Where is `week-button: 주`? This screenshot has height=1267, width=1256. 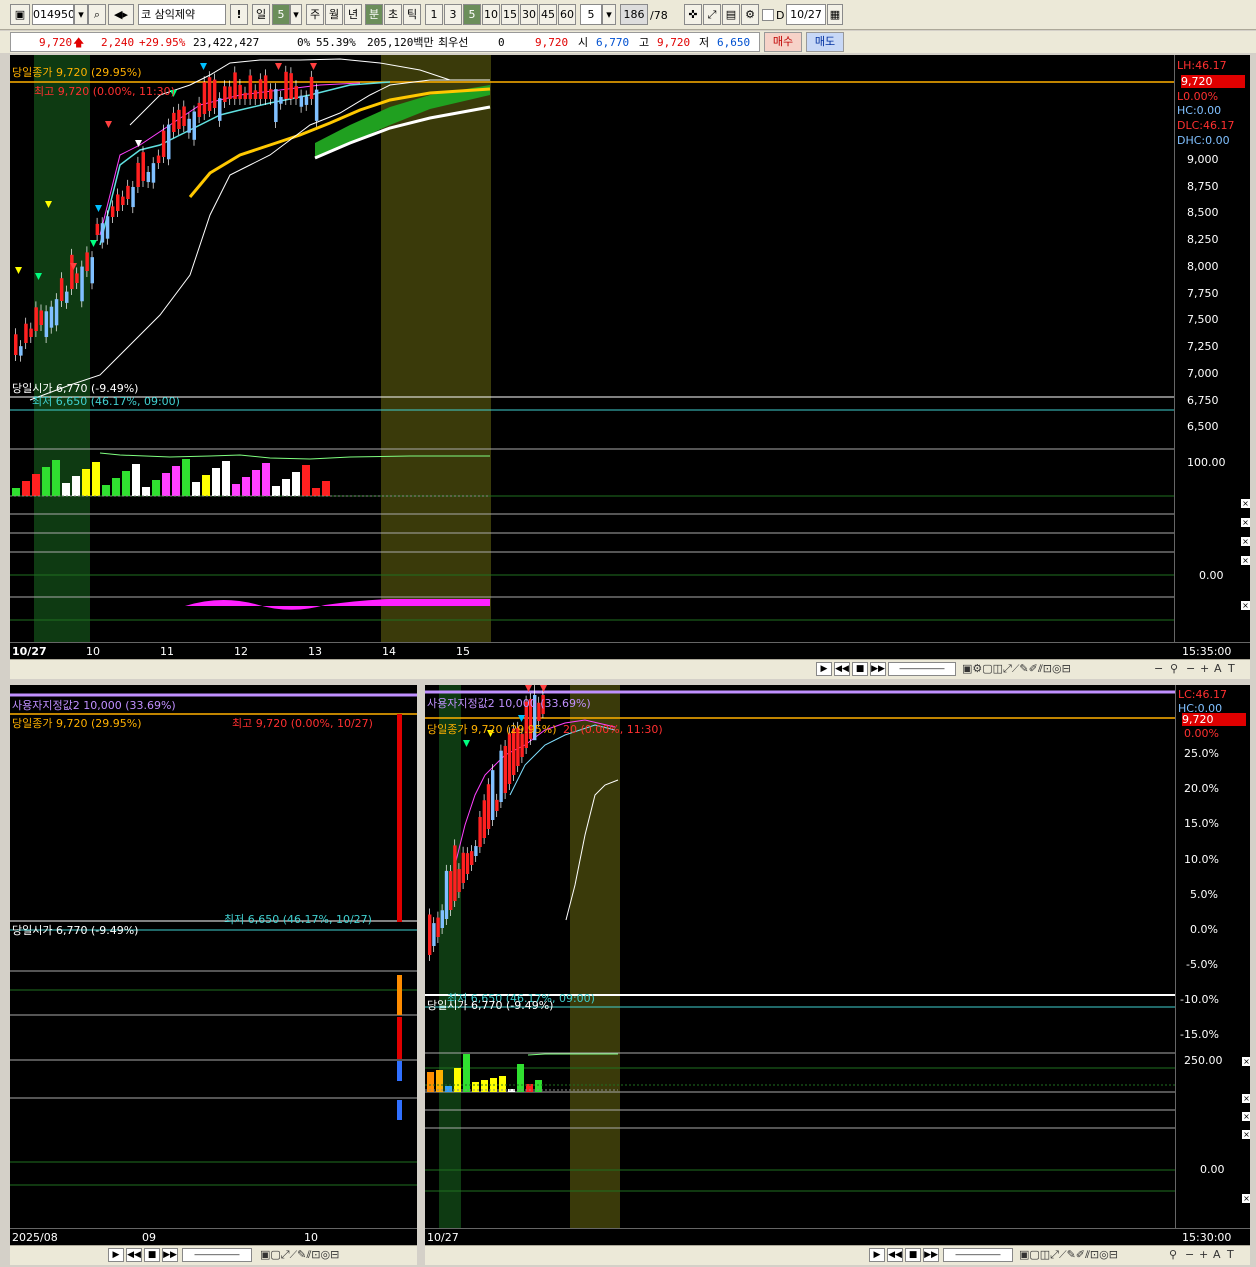
week-button: 주 is located at coordinates (315, 14).